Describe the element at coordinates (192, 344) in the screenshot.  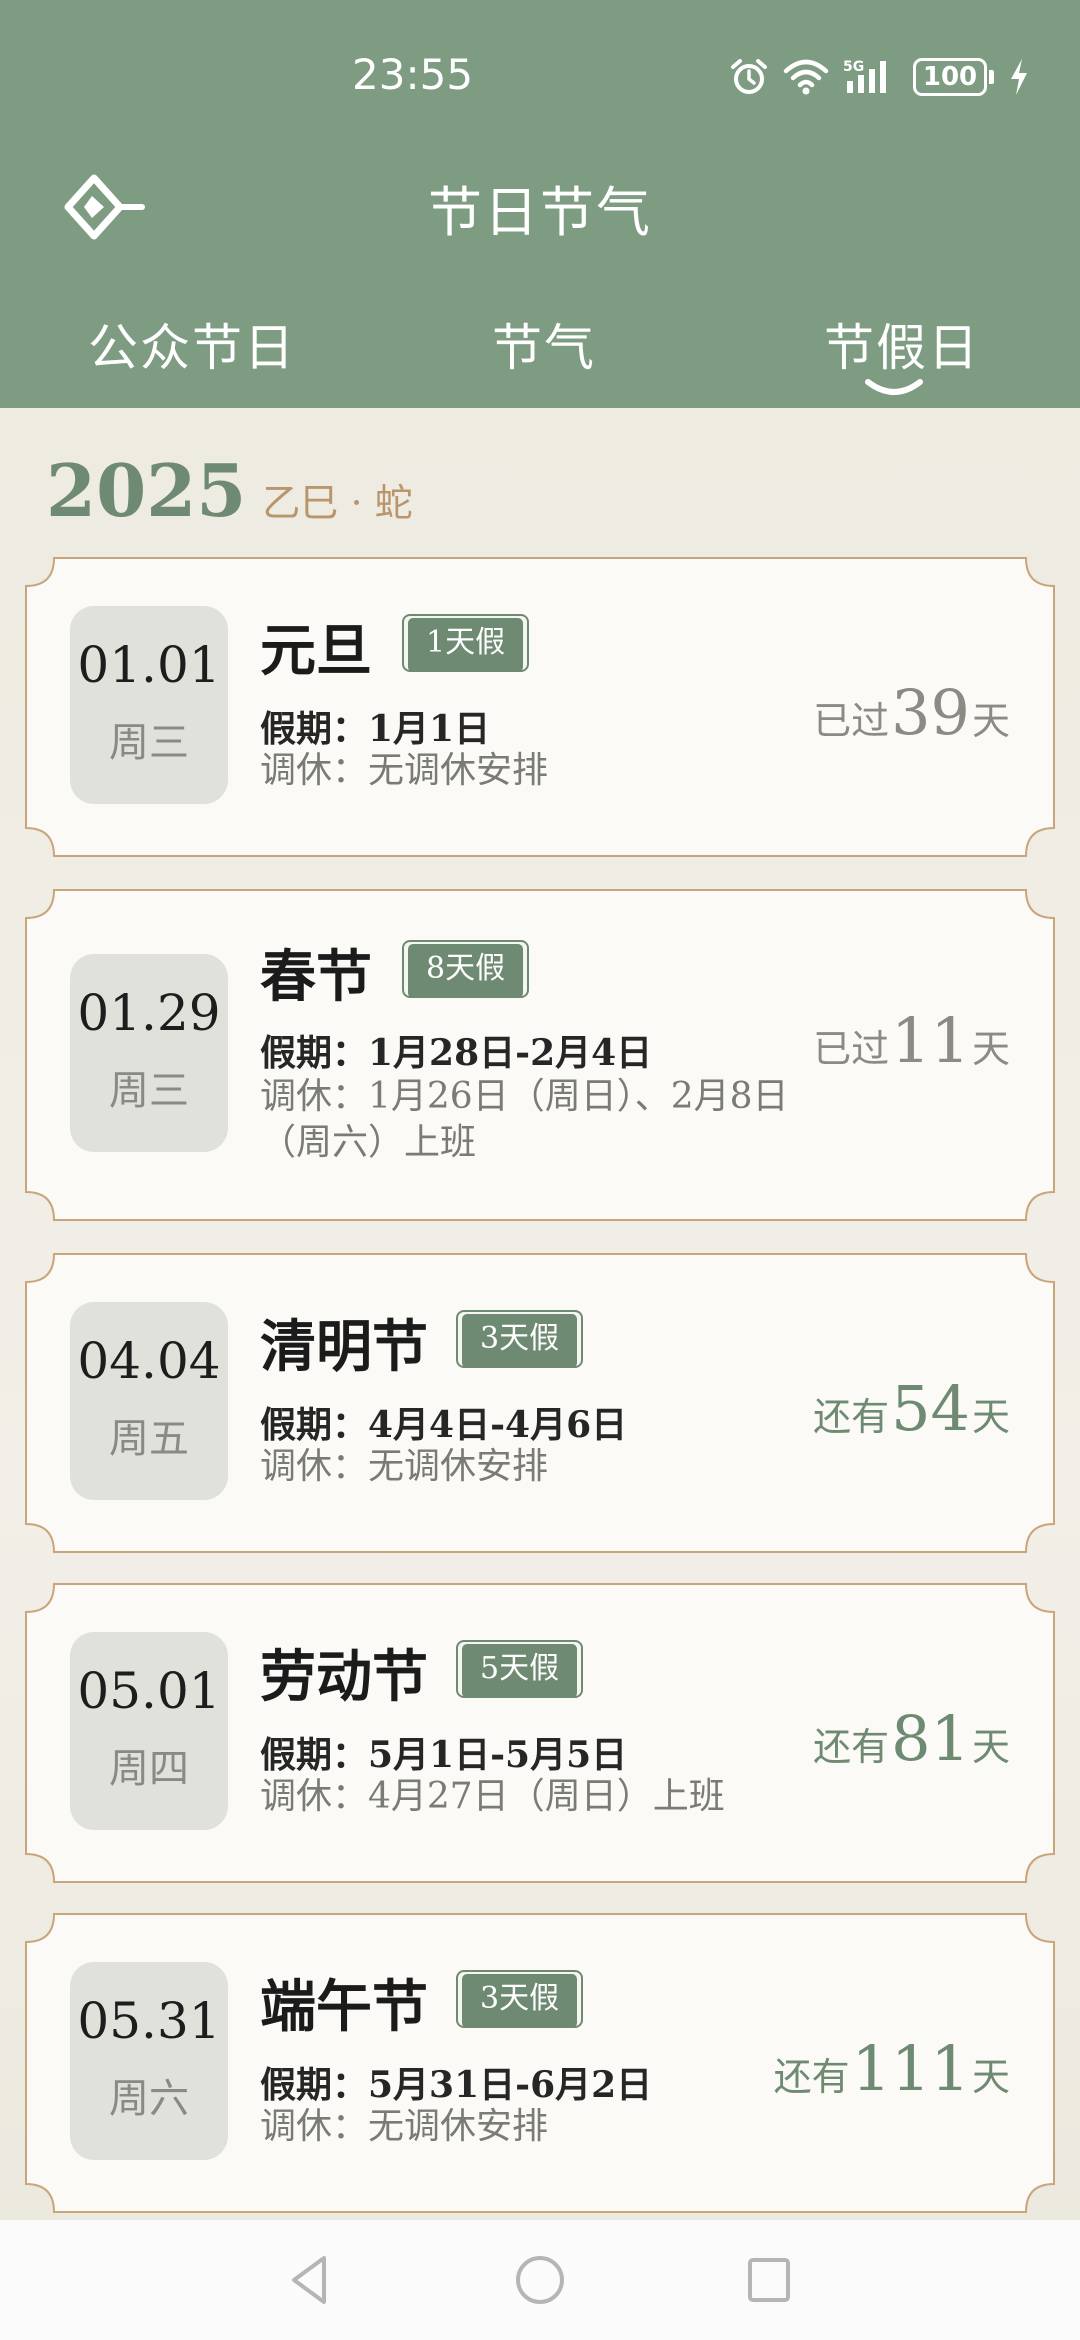
I see `tab-public-festivals: 公众节日` at that location.